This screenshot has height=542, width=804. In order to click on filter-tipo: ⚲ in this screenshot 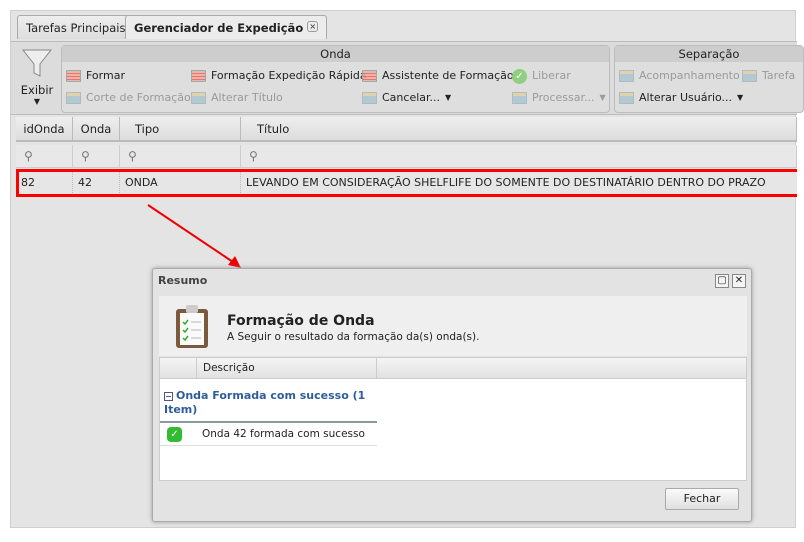, I will do `click(180, 156)`.